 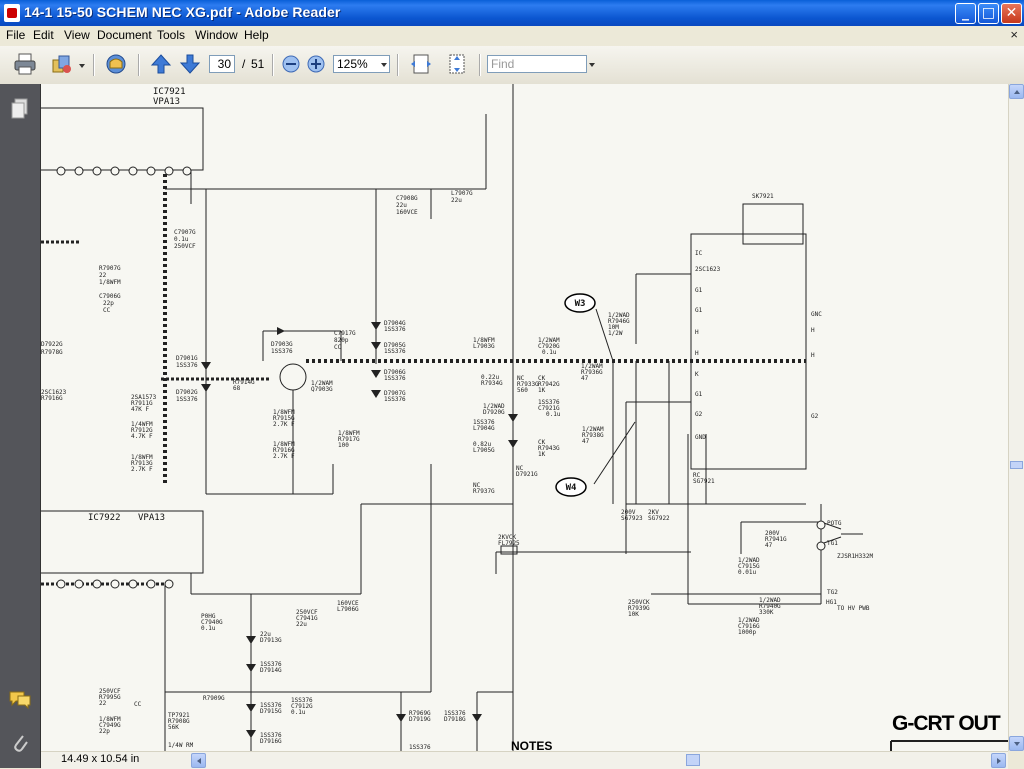 I want to click on pages-icon, so click(x=20, y=109).